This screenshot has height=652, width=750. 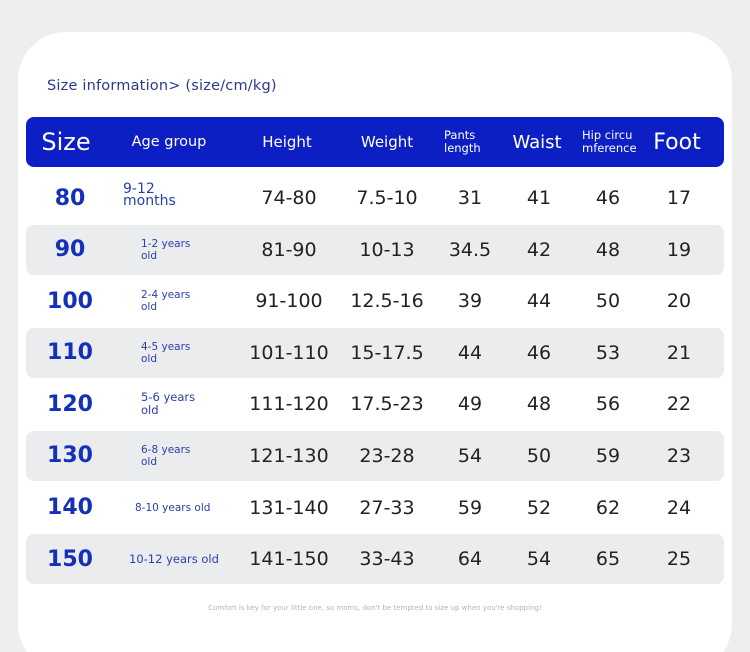 What do you see at coordinates (539, 301) in the screenshot?
I see `cell-waist: 44` at bounding box center [539, 301].